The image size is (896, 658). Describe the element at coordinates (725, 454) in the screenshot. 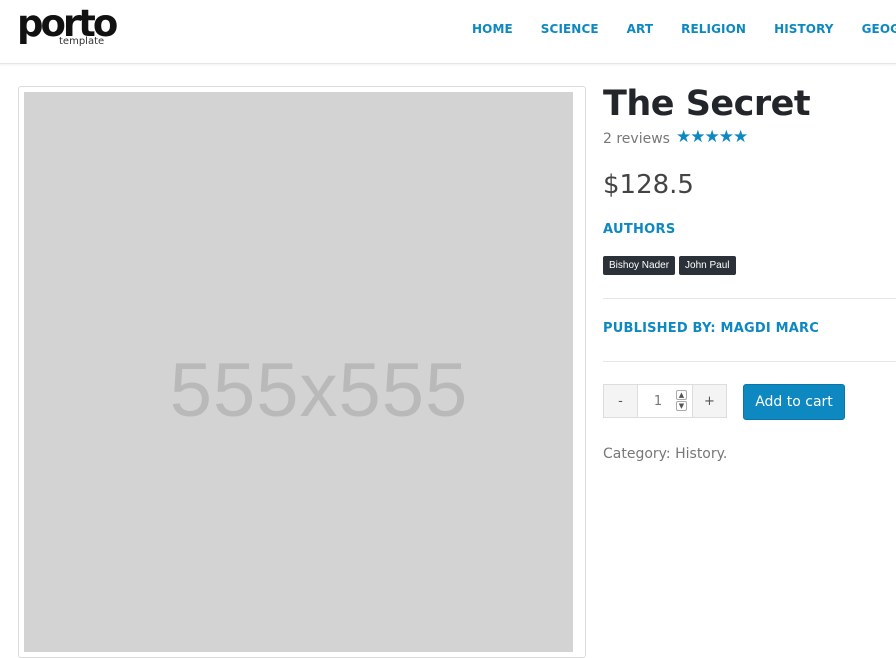

I see `category-end: .` at that location.